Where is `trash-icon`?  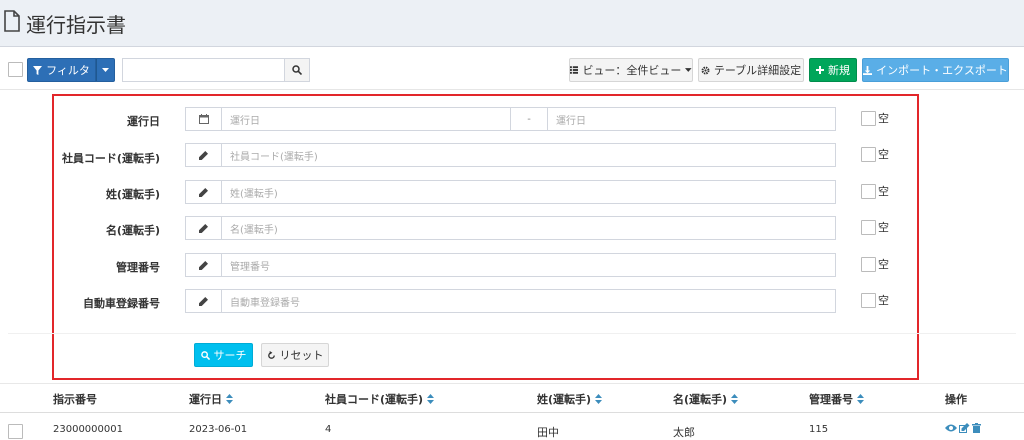 trash-icon is located at coordinates (976, 428).